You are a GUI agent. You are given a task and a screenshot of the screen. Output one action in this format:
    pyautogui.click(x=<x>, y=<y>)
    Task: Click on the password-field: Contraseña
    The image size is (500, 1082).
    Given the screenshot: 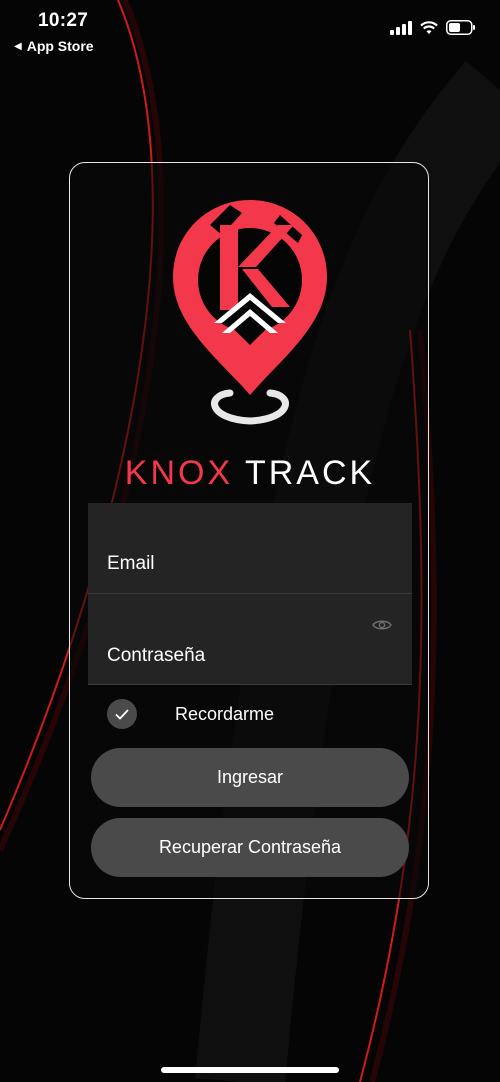 What is the action you would take?
    pyautogui.click(x=250, y=639)
    